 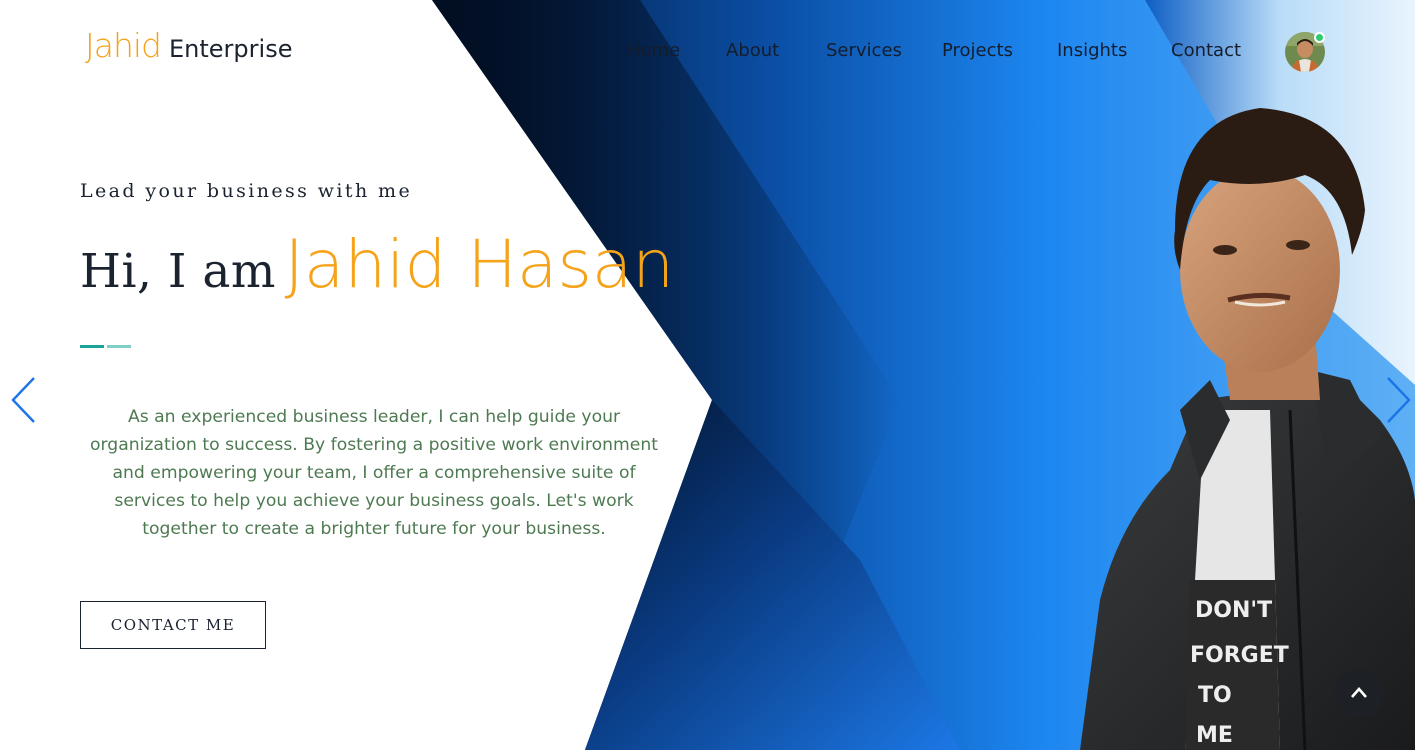 I want to click on hero-greeting: Hi, I am, so click(x=178, y=271).